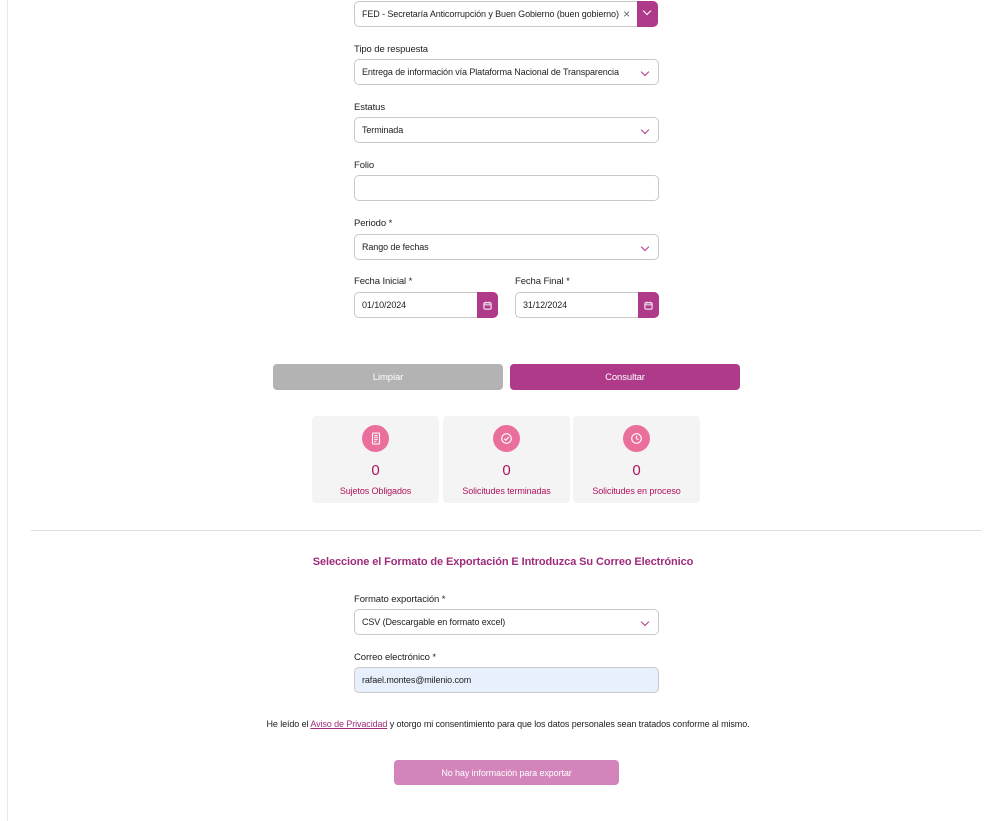 Image resolution: width=1006 pixels, height=821 pixels. What do you see at coordinates (383, 281) in the screenshot?
I see `fecha-inicial-label: Fecha Inicial *` at bounding box center [383, 281].